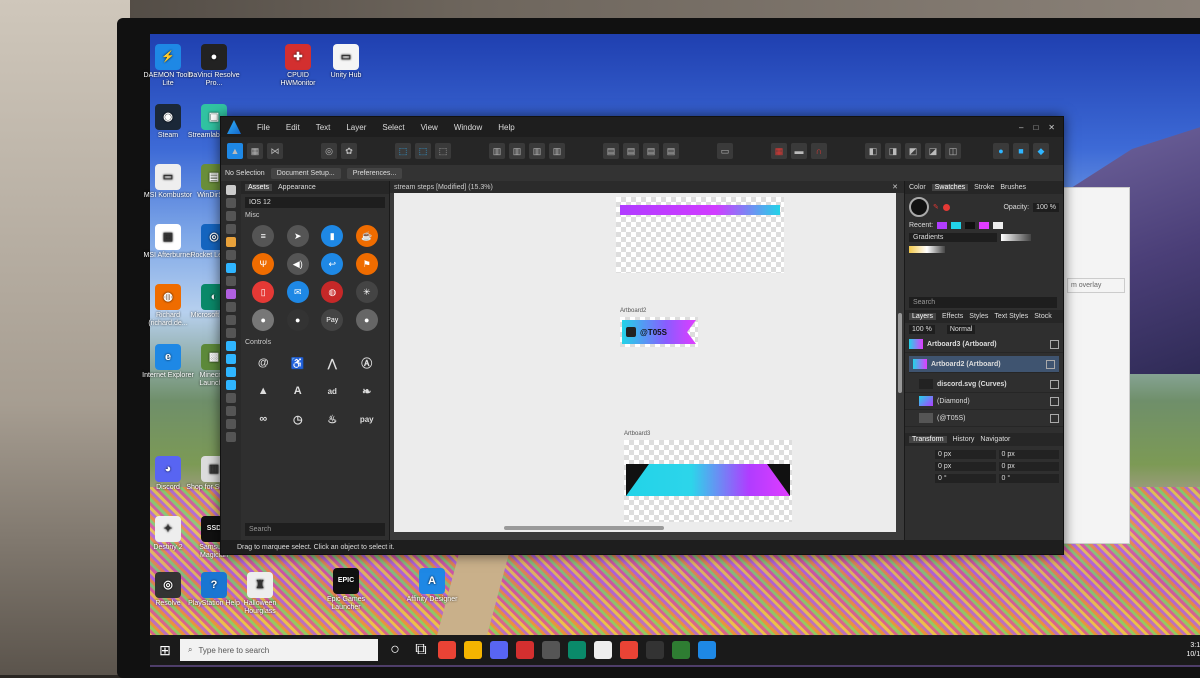 This screenshot has height=678, width=1200. I want to click on control-asset-icon: ❧, so click(367, 391).